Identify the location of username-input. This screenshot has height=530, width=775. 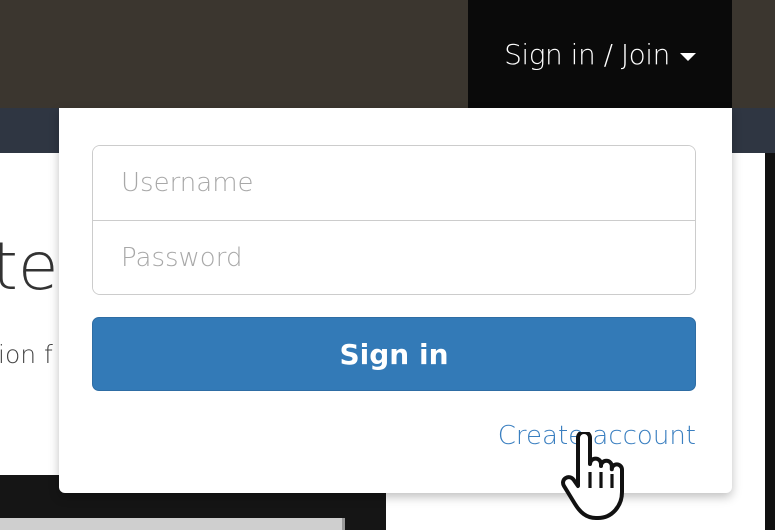
(394, 183).